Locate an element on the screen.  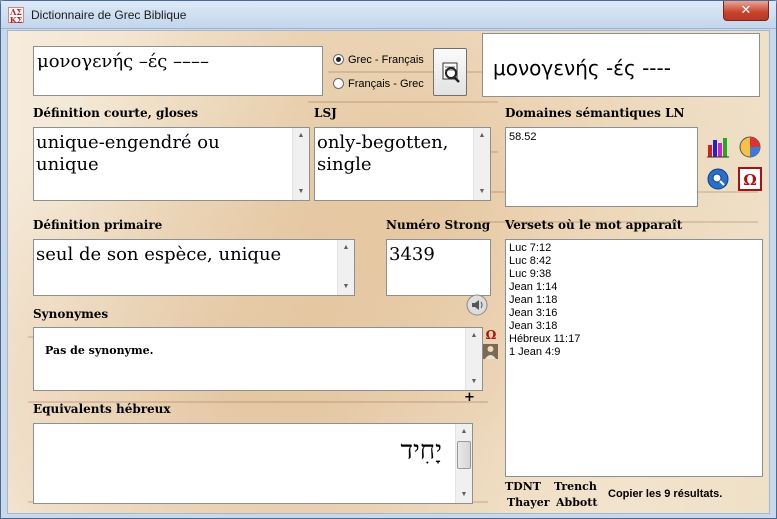
verse-item: Jean 1:18 is located at coordinates (544, 300).